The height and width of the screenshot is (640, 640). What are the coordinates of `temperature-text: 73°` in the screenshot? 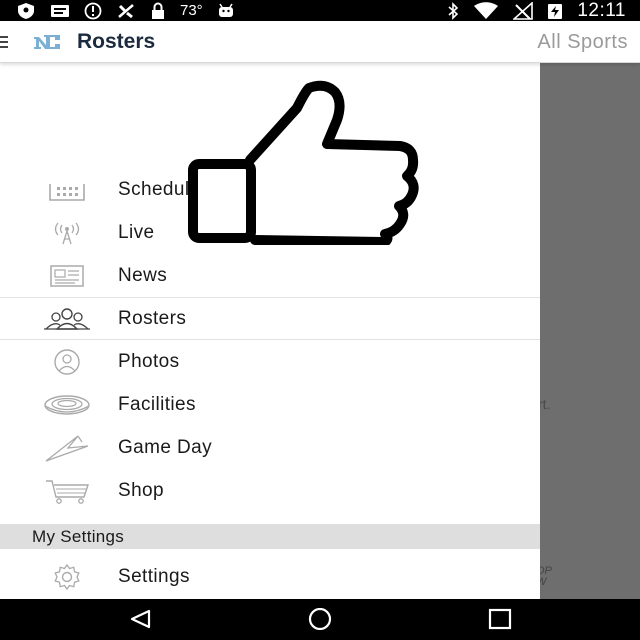 It's located at (191, 10).